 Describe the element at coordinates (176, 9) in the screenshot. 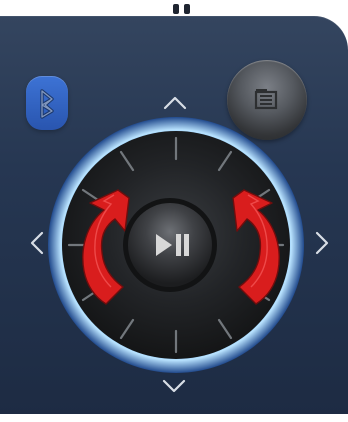

I see `hardware-slot-left` at that location.